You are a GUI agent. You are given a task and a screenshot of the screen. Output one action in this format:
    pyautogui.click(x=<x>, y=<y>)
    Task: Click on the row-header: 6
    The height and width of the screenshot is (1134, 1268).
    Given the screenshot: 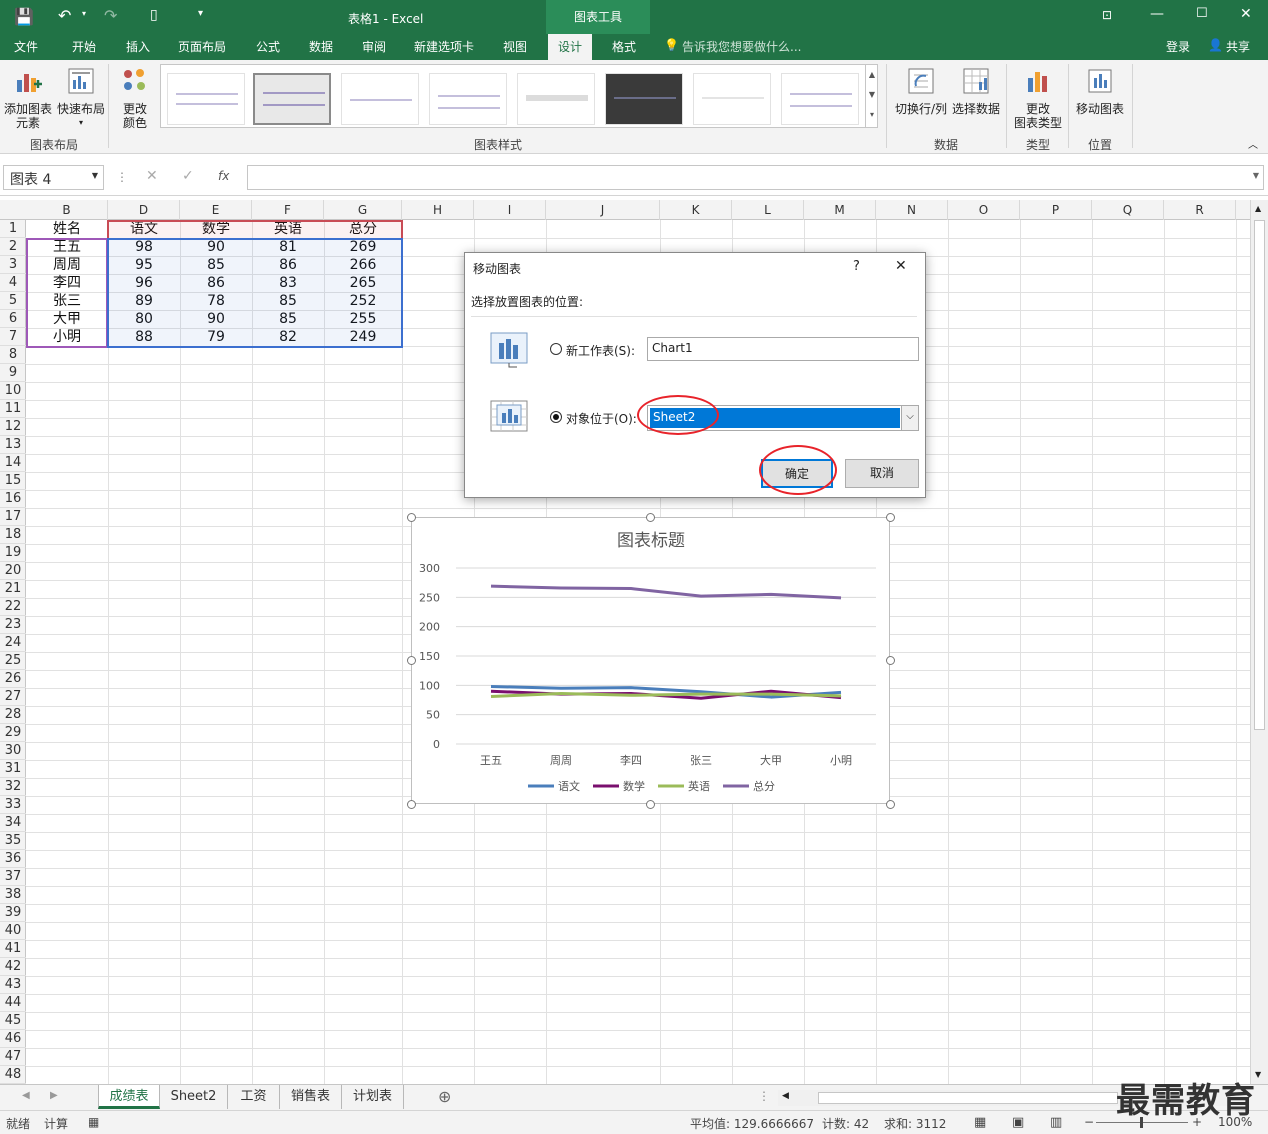 What is the action you would take?
    pyautogui.click(x=13, y=319)
    